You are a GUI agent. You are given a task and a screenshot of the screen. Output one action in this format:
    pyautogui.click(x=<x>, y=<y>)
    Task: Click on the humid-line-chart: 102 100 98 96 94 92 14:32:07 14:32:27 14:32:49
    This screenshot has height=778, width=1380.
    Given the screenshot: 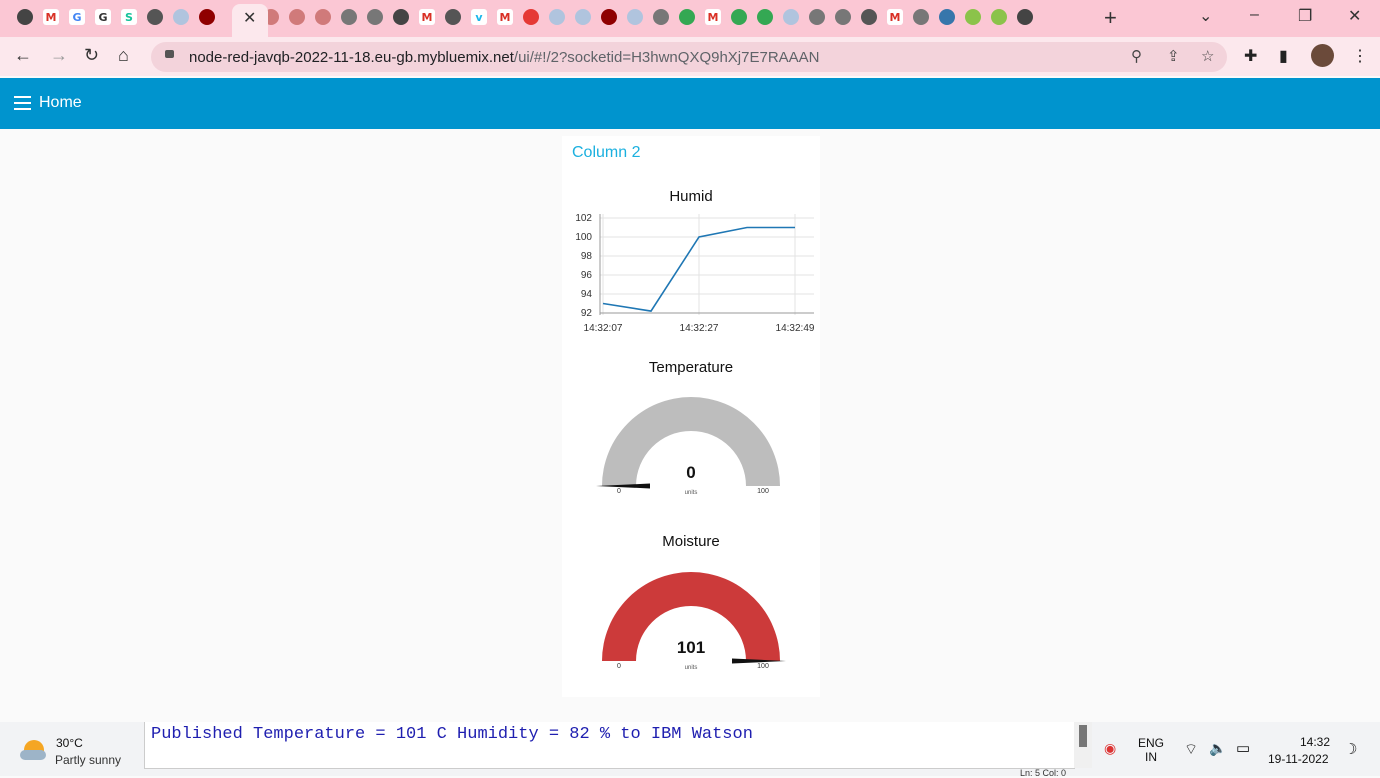 What is the action you would take?
    pyautogui.click(x=695, y=273)
    